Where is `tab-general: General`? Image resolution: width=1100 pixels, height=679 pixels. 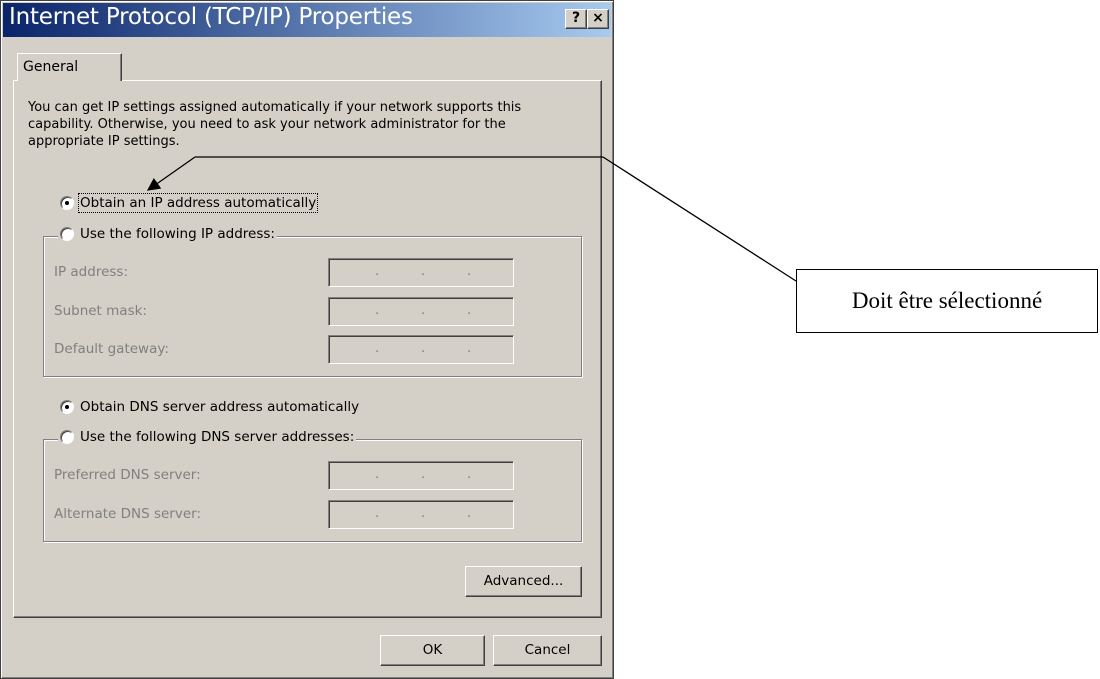 tab-general: General is located at coordinates (69, 67).